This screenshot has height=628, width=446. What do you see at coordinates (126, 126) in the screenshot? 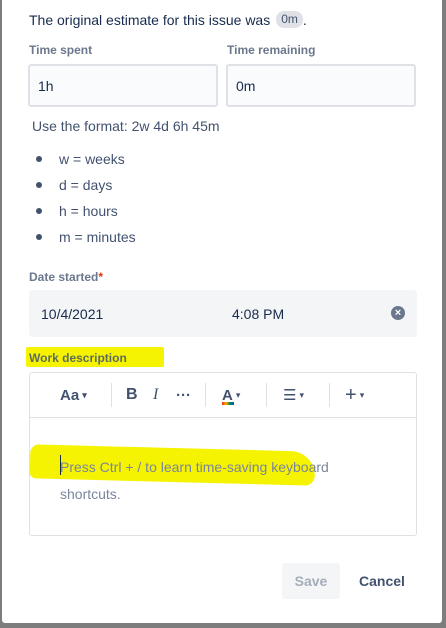
I see `format-hint: Use the format: 2w 4d 6h 45m` at bounding box center [126, 126].